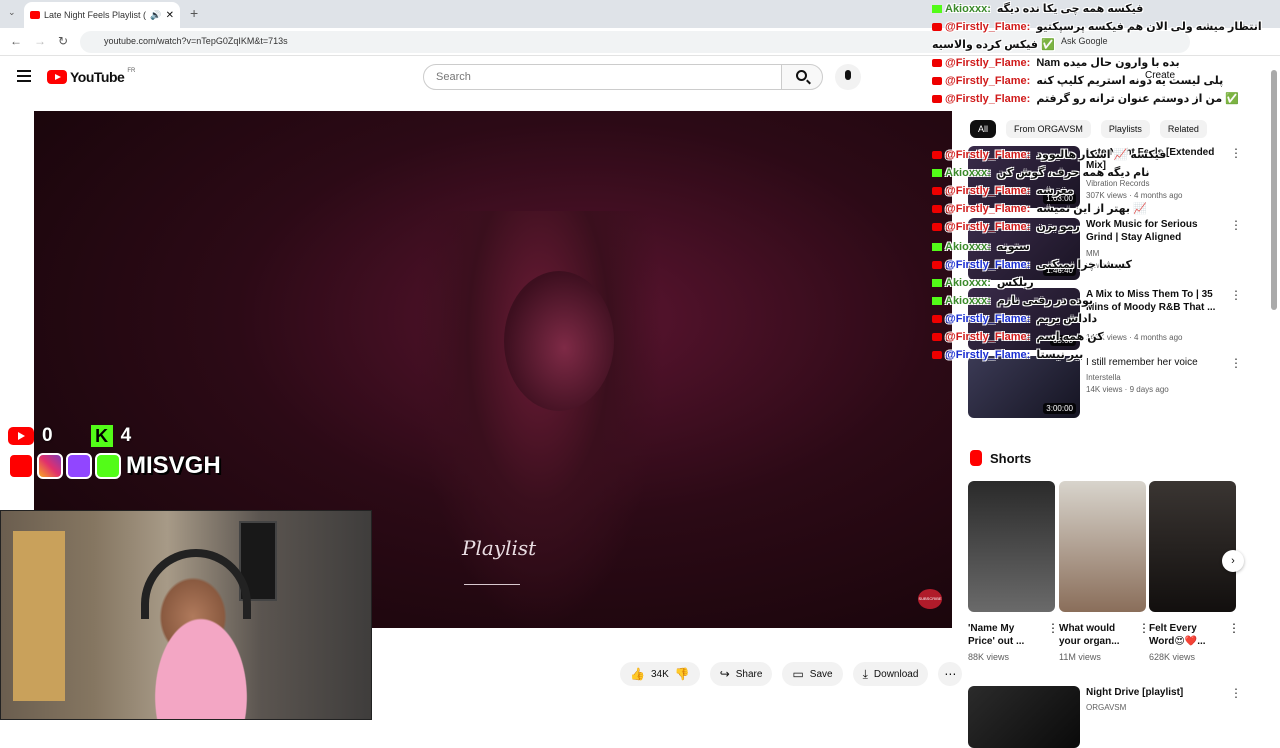 This screenshot has height=748, width=1280. What do you see at coordinates (1024, 249) in the screenshot?
I see `video-thumbnail: 1:46:40` at bounding box center [1024, 249].